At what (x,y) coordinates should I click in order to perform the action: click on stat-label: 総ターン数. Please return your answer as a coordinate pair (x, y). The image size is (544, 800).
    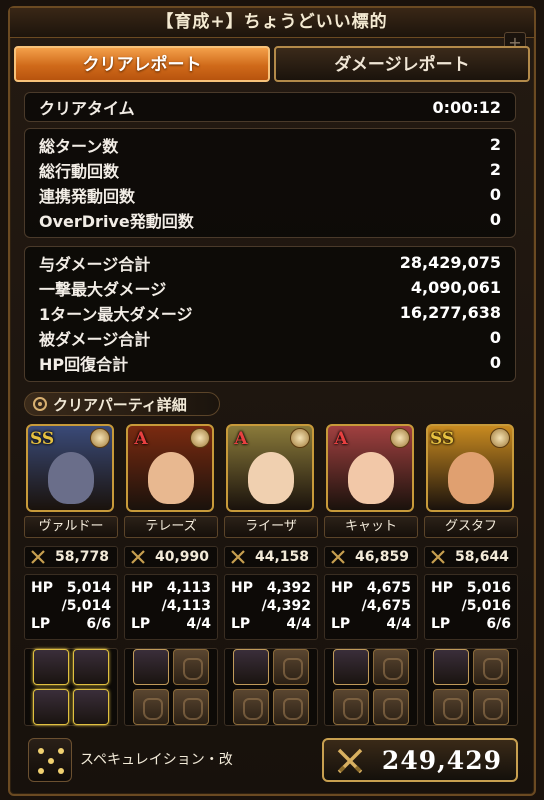
    Looking at the image, I should click on (79, 146).